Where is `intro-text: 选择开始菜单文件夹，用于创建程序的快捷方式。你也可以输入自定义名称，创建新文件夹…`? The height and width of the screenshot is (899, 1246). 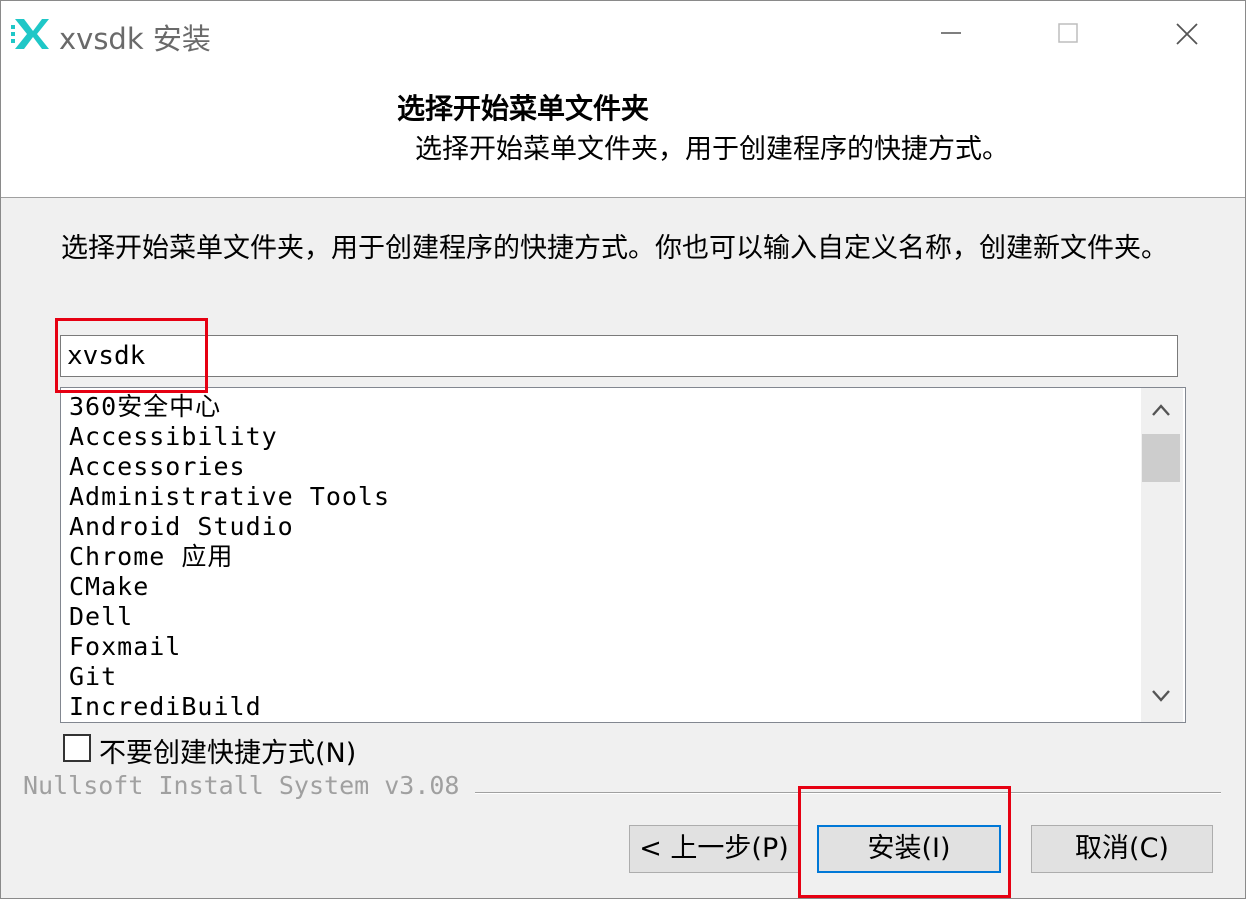
intro-text: 选择开始菜单文件夹，用于创建程序的快捷方式。你也可以输入自定义名称，创建新文件夹… is located at coordinates (614, 248).